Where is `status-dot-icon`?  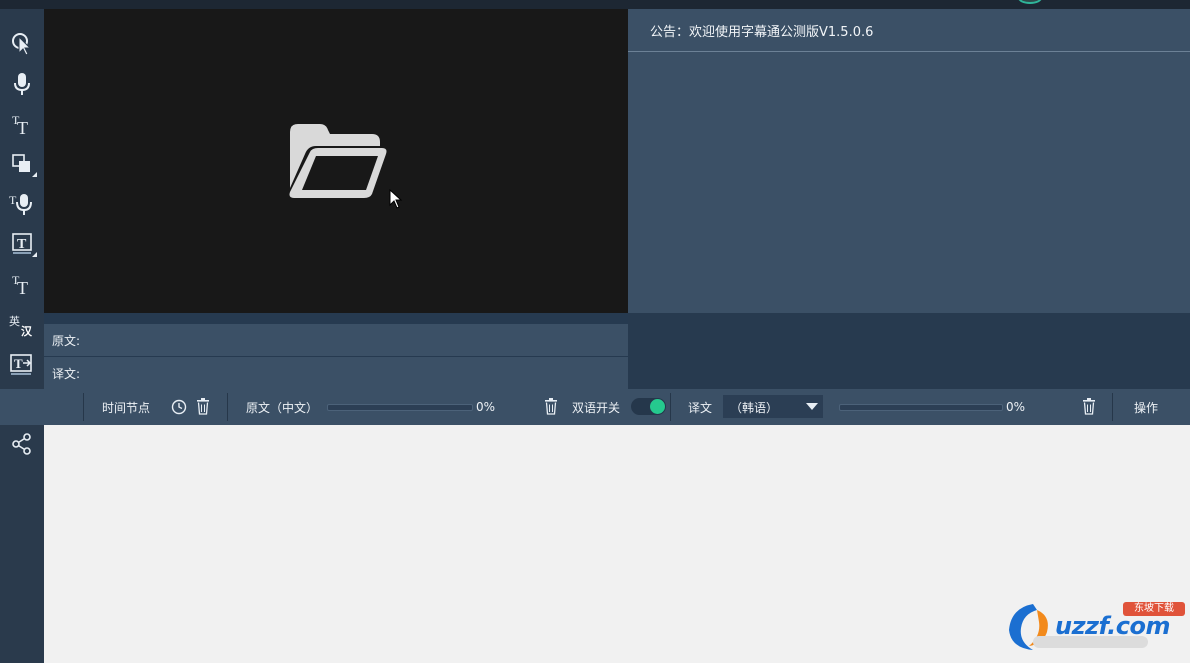
status-dot-icon is located at coordinates (1030, 2).